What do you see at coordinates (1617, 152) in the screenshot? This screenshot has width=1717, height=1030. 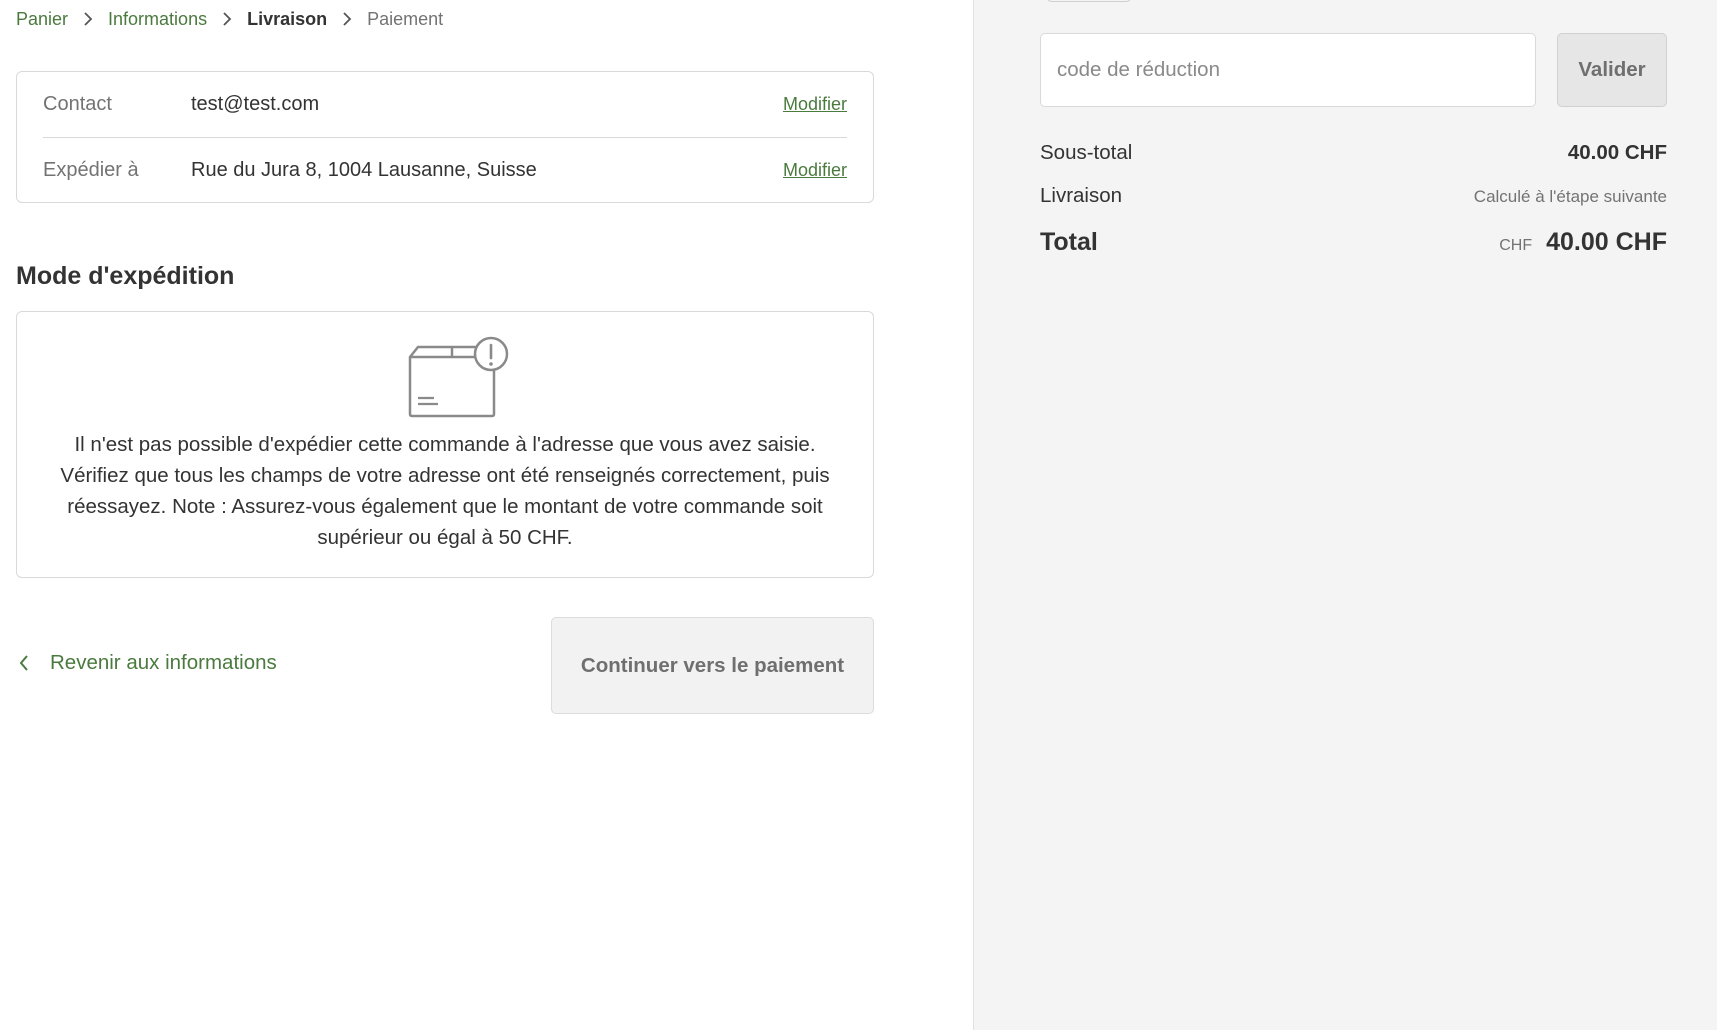 I see `subtotal-value: 40.00 CHF` at bounding box center [1617, 152].